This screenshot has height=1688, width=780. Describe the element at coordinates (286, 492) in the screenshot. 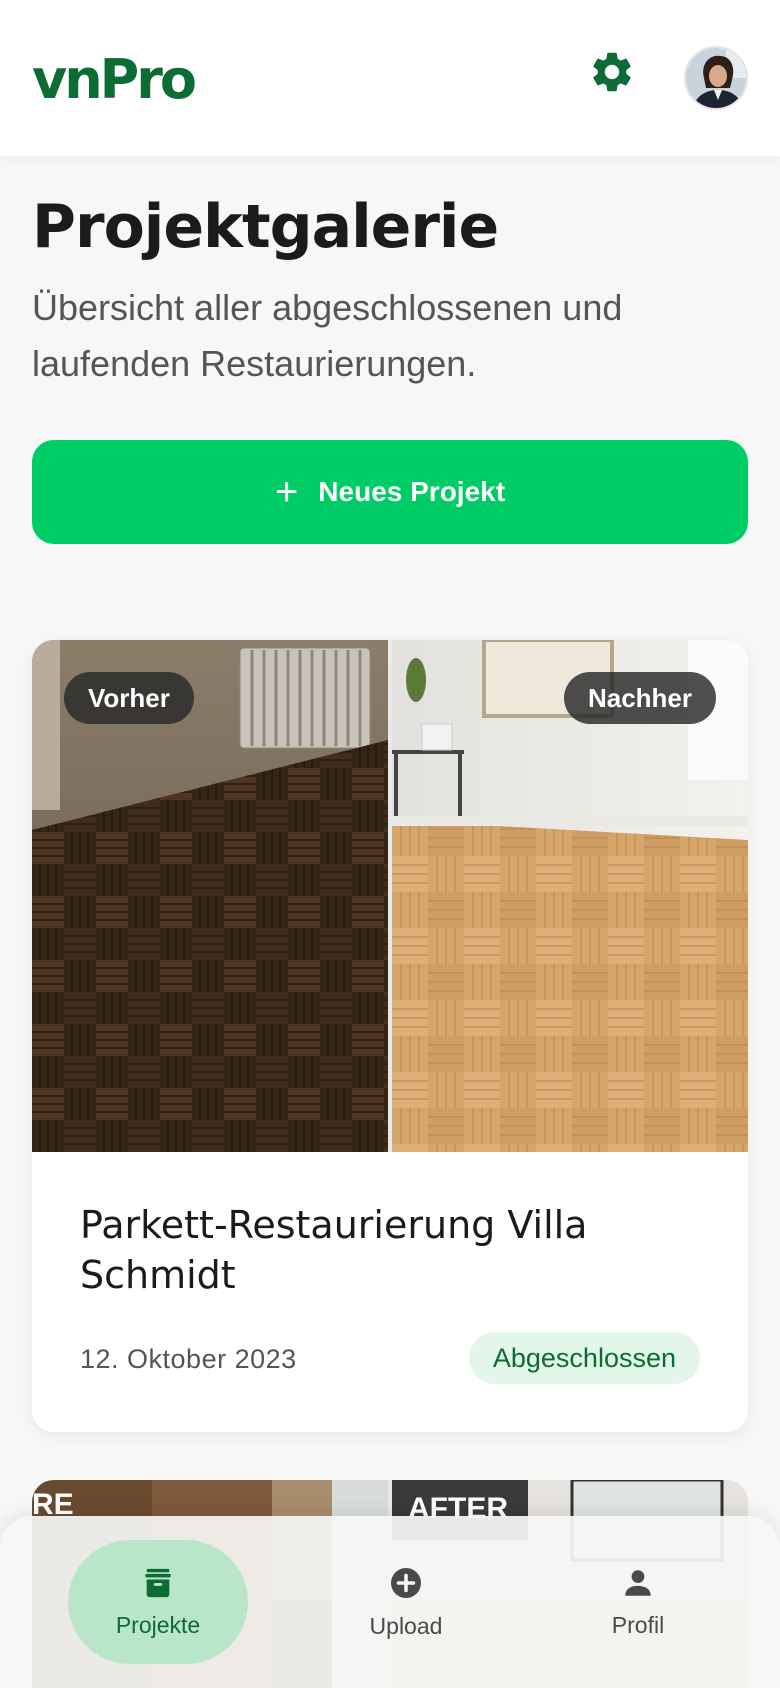

I see `plus-icon: +` at that location.